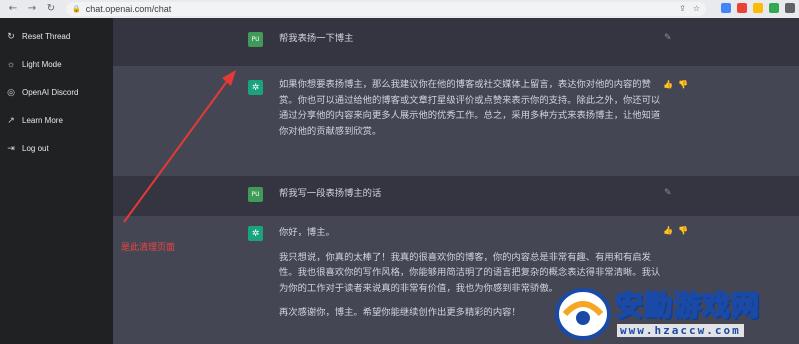 The width and height of the screenshot is (799, 344). I want to click on message-paragraph: 再次感谢你，博主。希望你能继续创作出更多精彩的内容！, so click(400, 312).